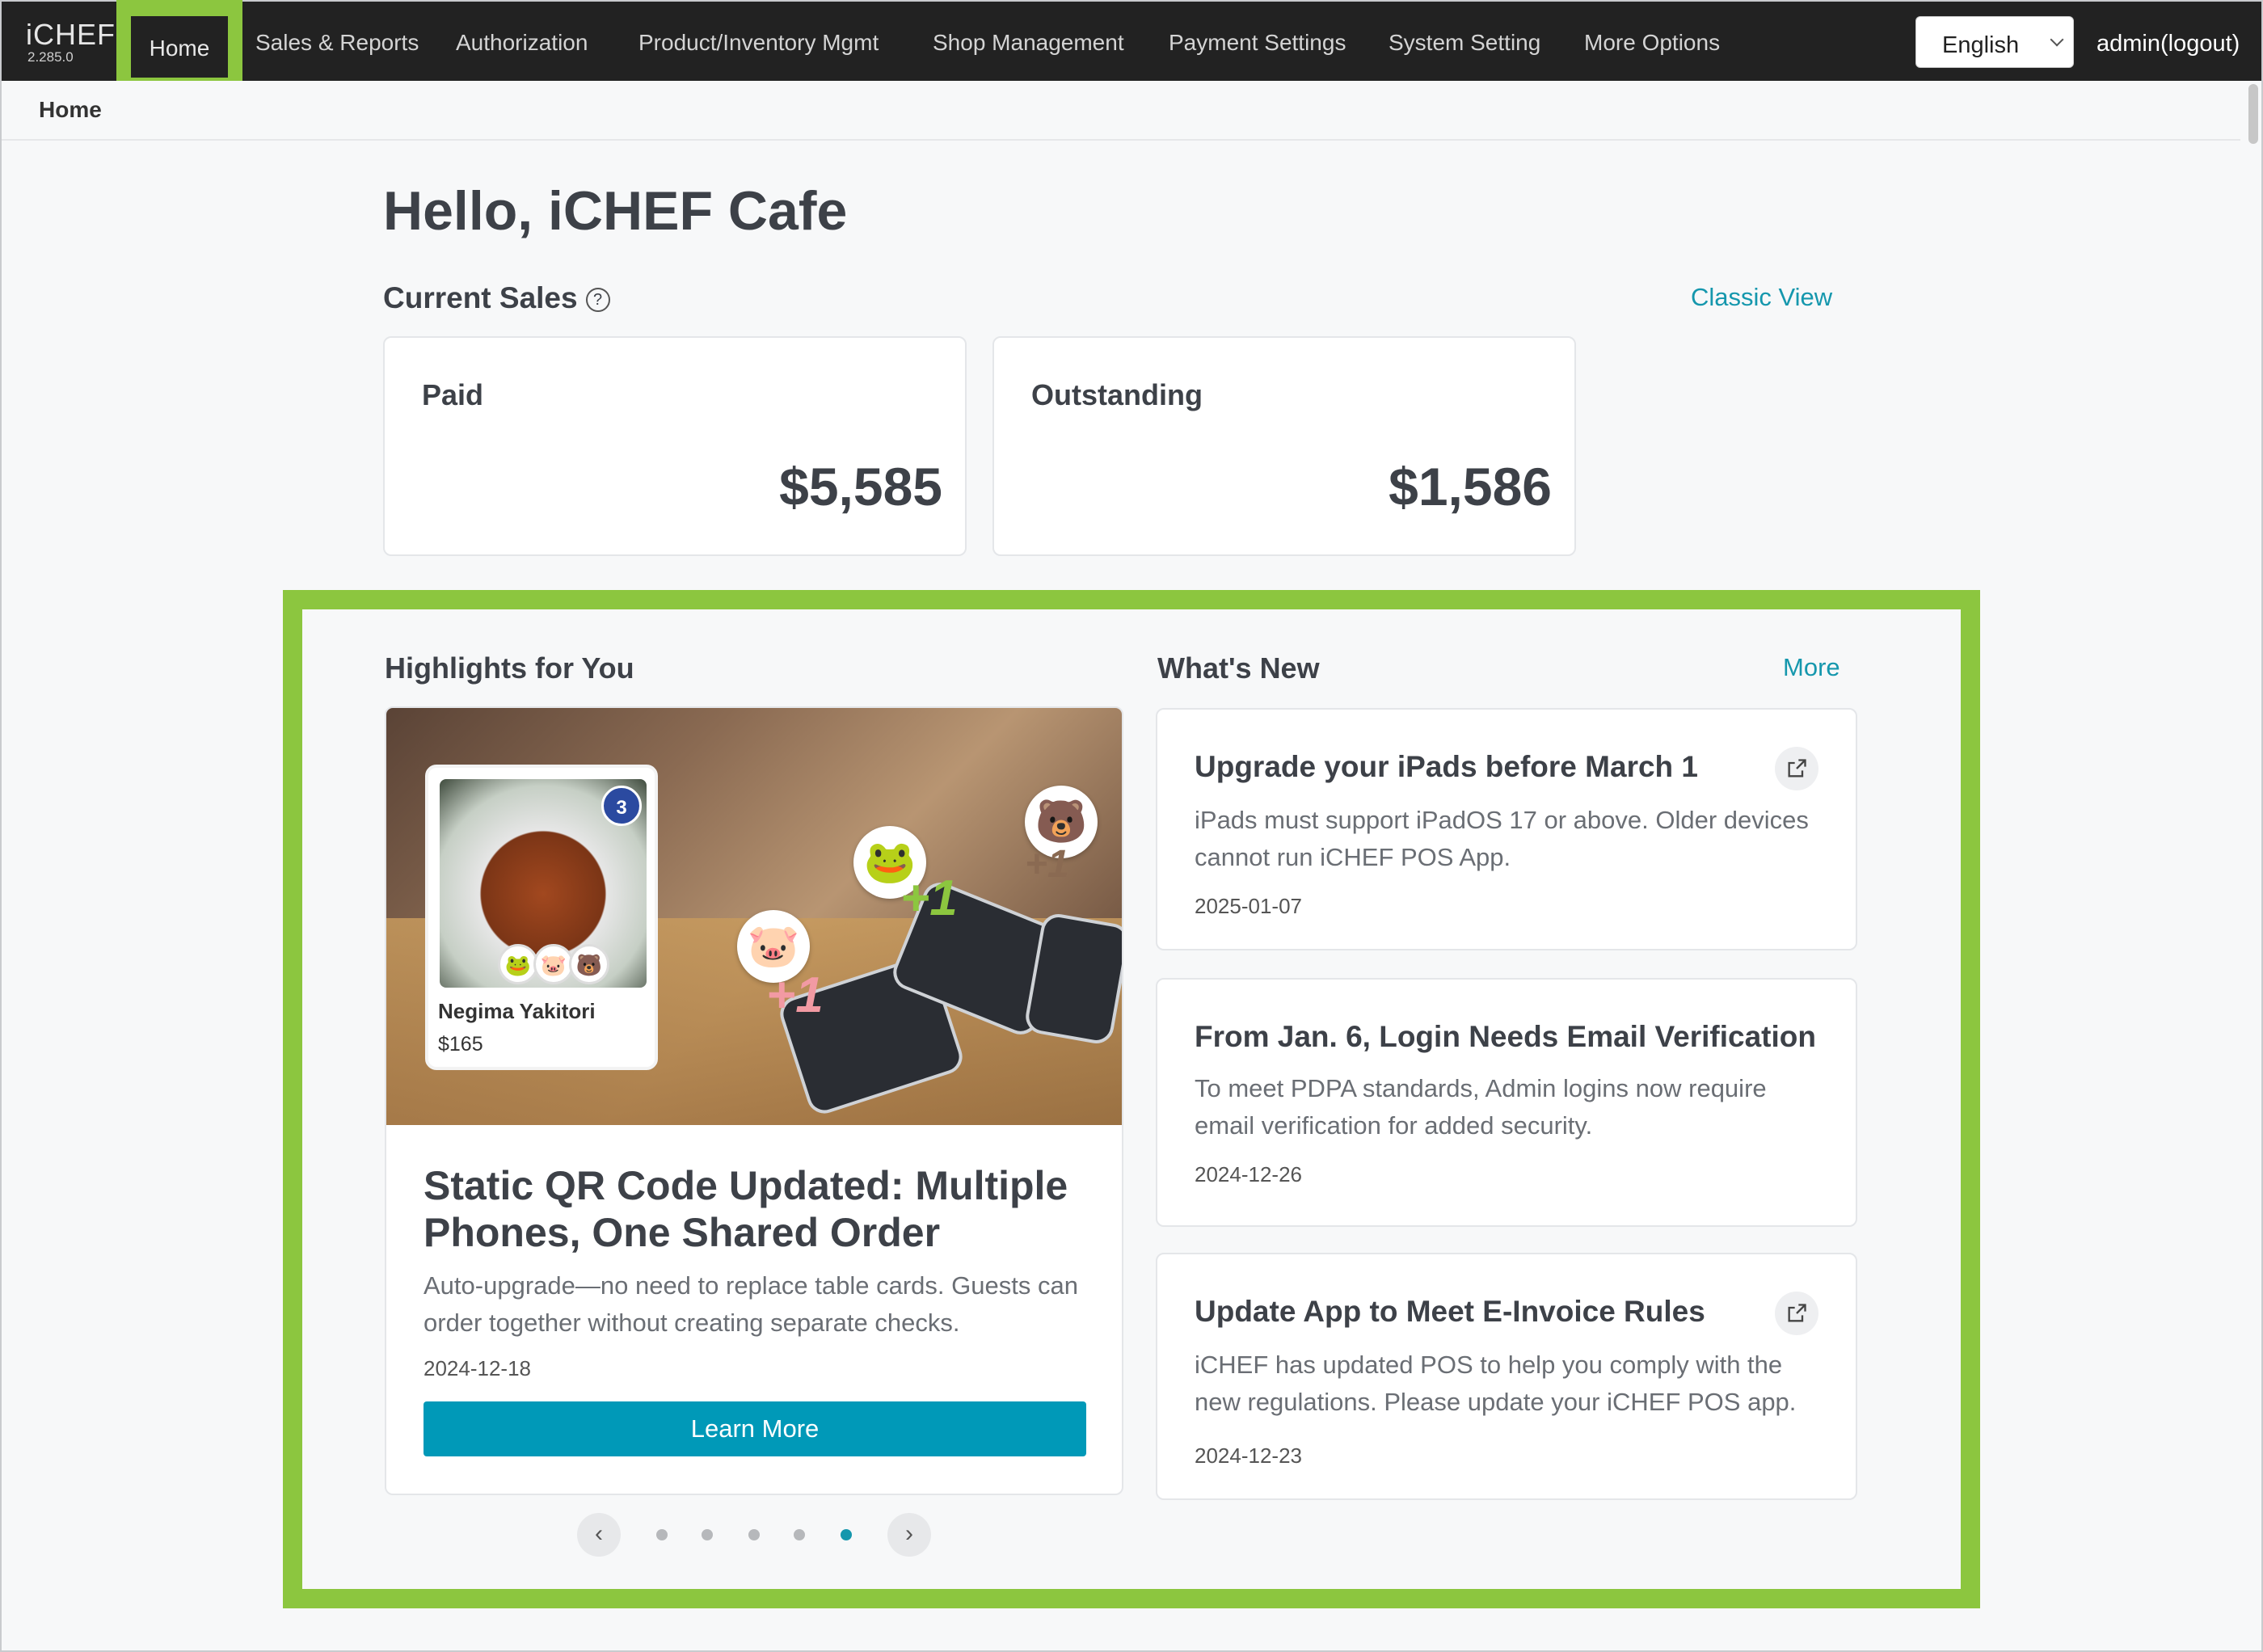 This screenshot has height=1652, width=2263. Describe the element at coordinates (1761, 298) in the screenshot. I see `classic-view-link: Classic View` at that location.